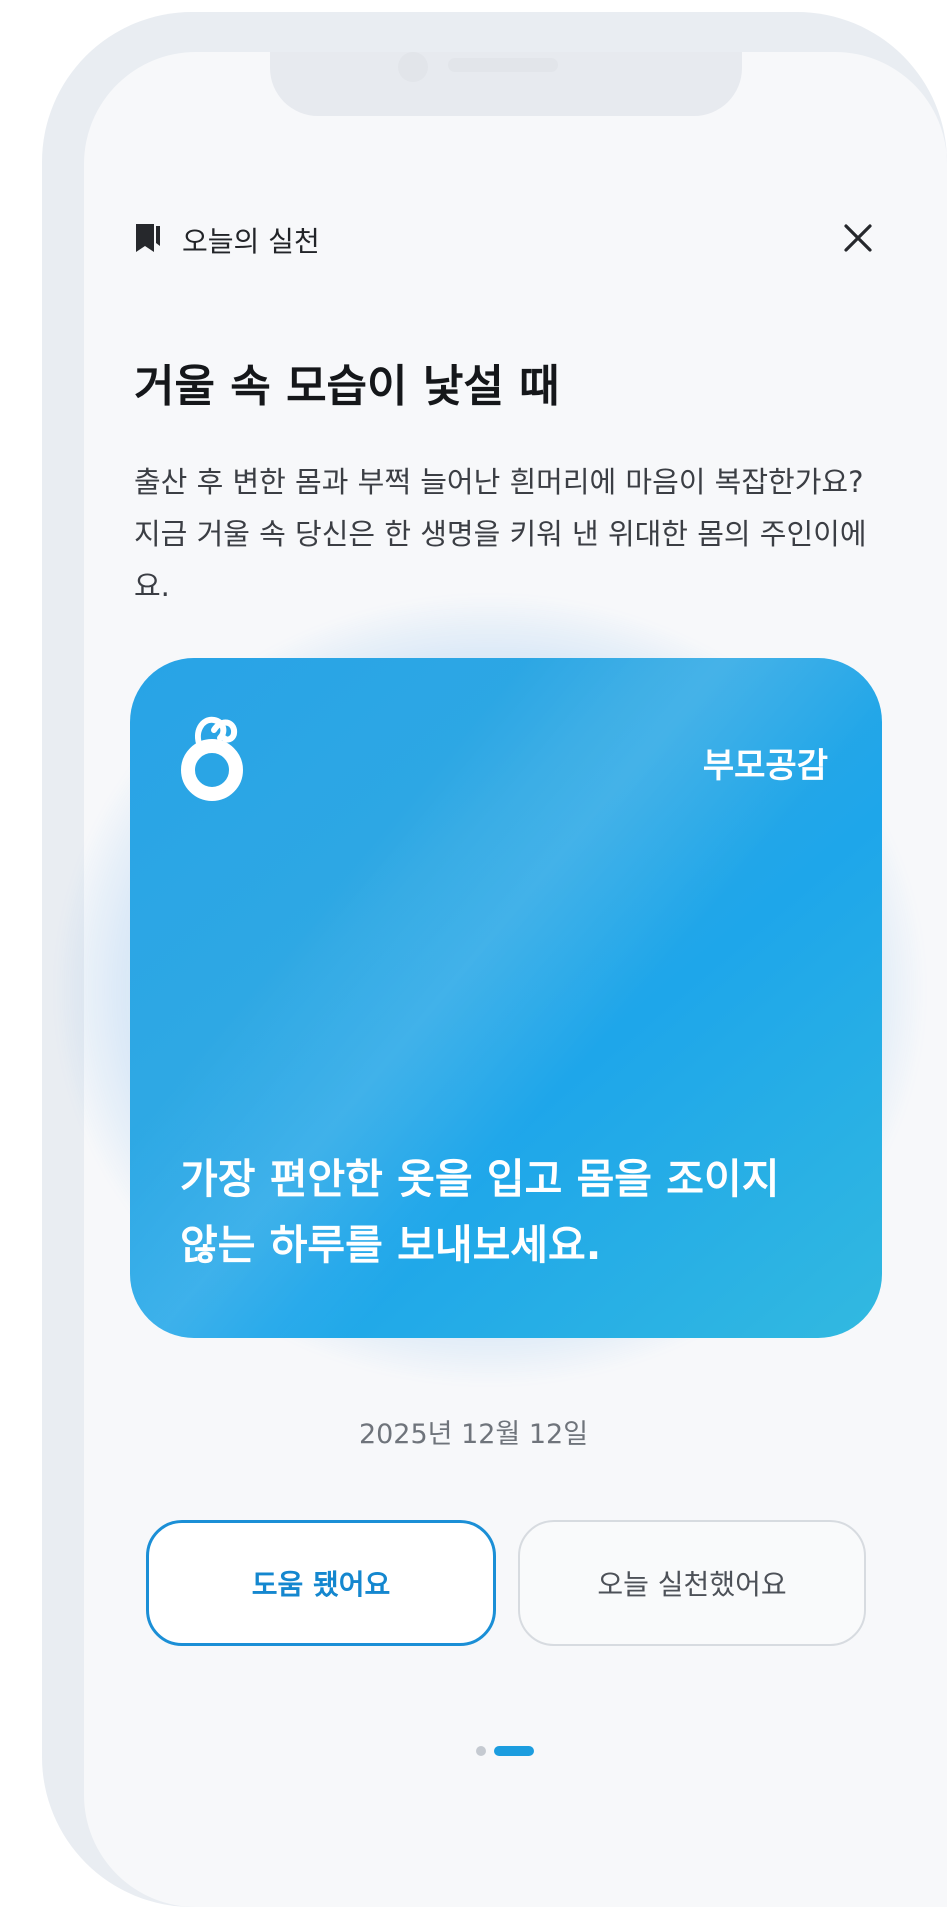 The width and height of the screenshot is (947, 1907). Describe the element at coordinates (514, 1751) in the screenshot. I see `page-dot-2-active` at that location.